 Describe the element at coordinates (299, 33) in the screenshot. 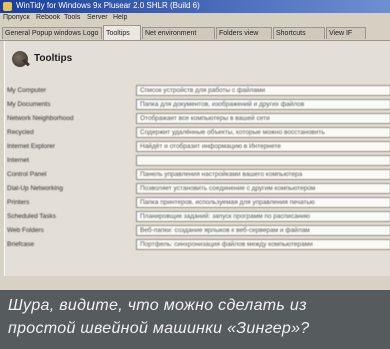

I see `tab-shortcuts: Shortcuts` at that location.